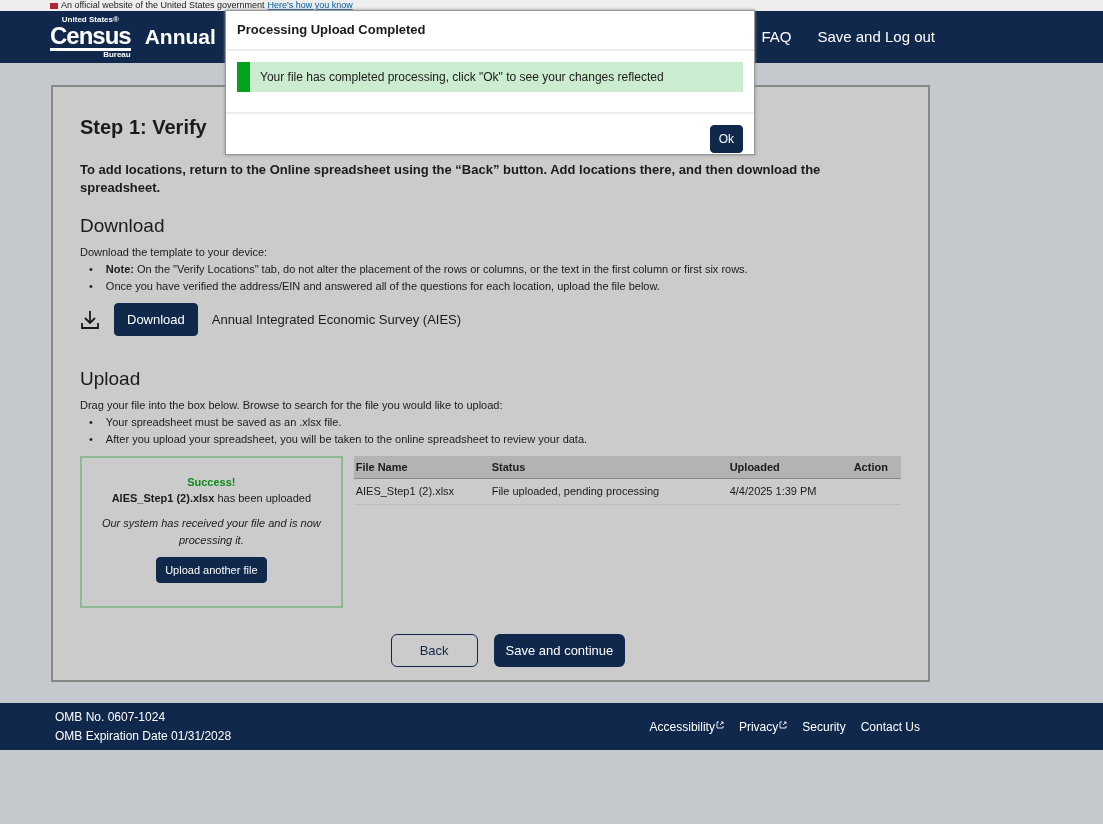  What do you see at coordinates (90, 319) in the screenshot?
I see `download-icon` at bounding box center [90, 319].